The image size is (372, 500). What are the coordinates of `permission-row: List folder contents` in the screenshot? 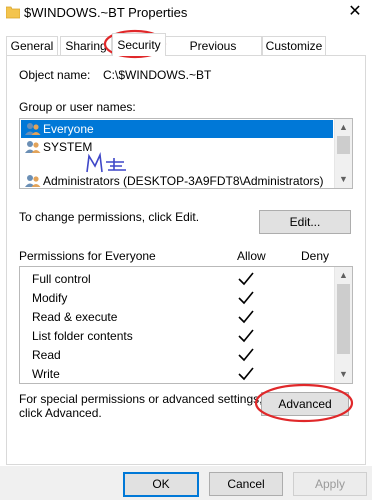 It's located at (177, 336).